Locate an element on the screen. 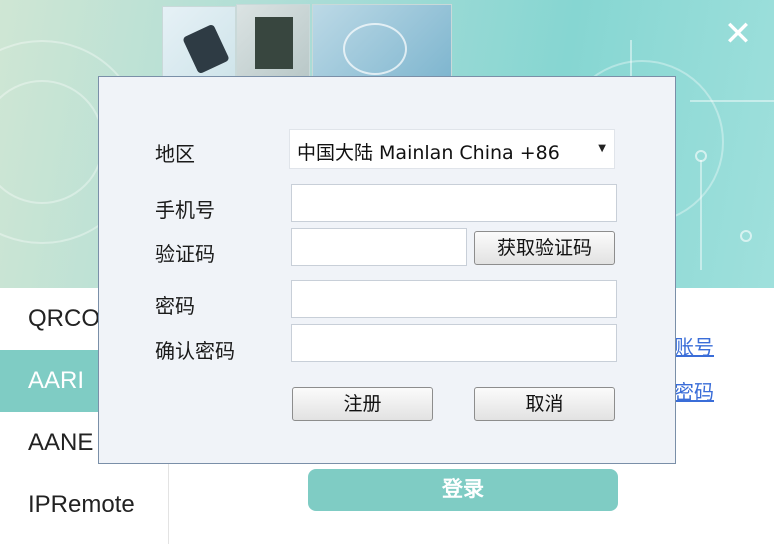 This screenshot has width=774, height=544. cancel-button: 取消 is located at coordinates (544, 404).